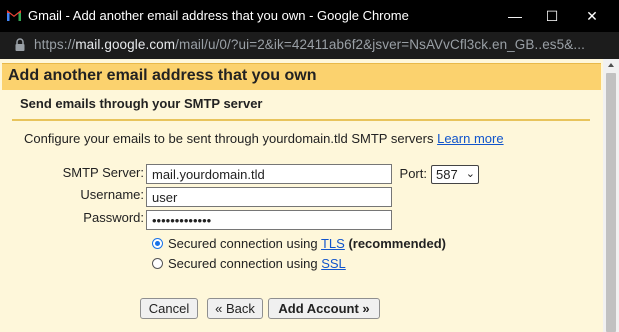 Image resolution: width=619 pixels, height=332 pixels. What do you see at coordinates (592, 16) in the screenshot?
I see `close-button: ✕` at bounding box center [592, 16].